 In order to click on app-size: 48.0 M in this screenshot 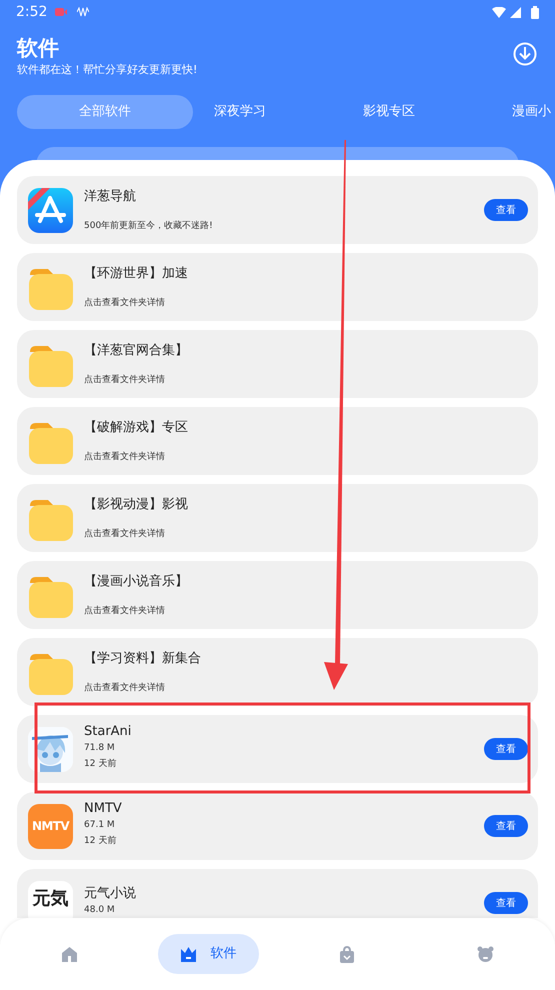, I will do `click(100, 910)`.